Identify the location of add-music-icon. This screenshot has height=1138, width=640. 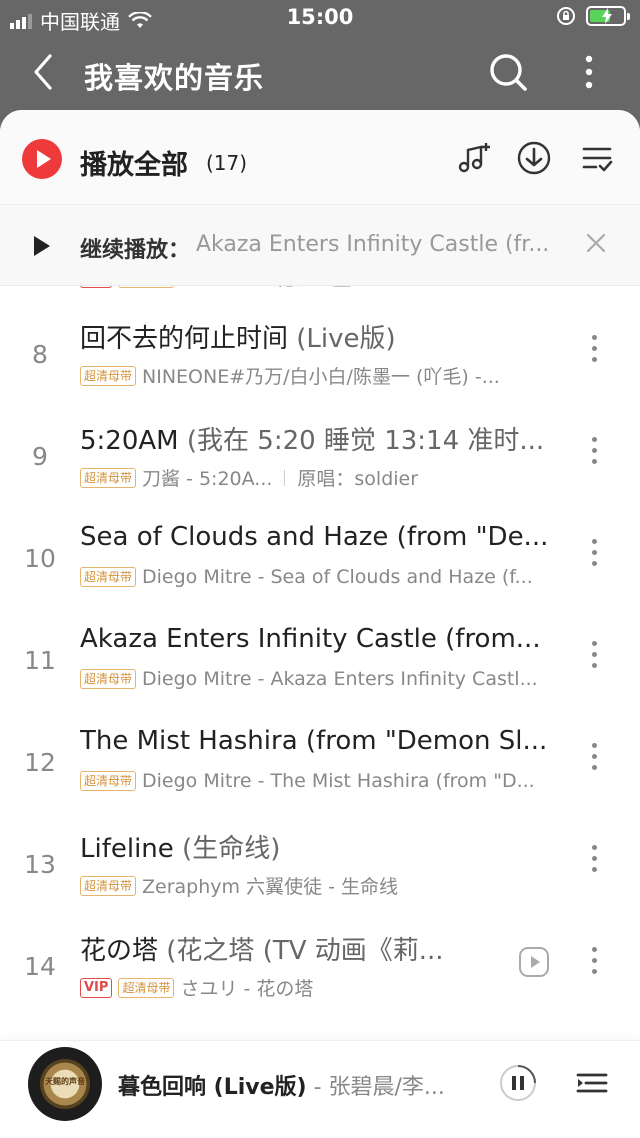
(474, 158).